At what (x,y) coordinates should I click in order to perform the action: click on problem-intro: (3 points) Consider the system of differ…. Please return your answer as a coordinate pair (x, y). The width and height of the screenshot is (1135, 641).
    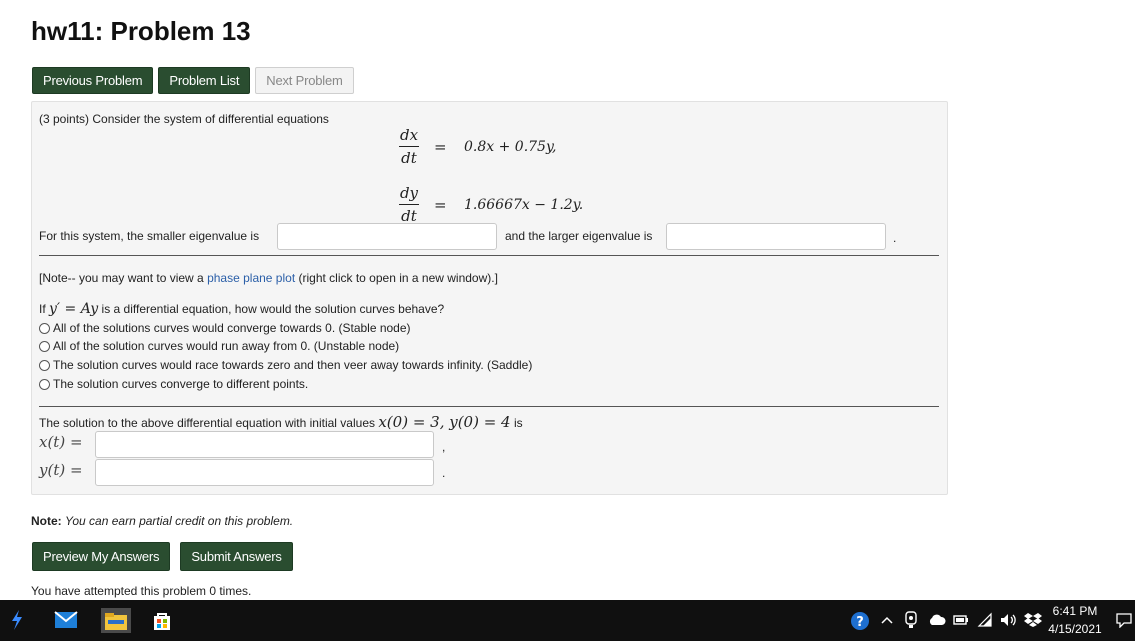
    Looking at the image, I should click on (184, 119).